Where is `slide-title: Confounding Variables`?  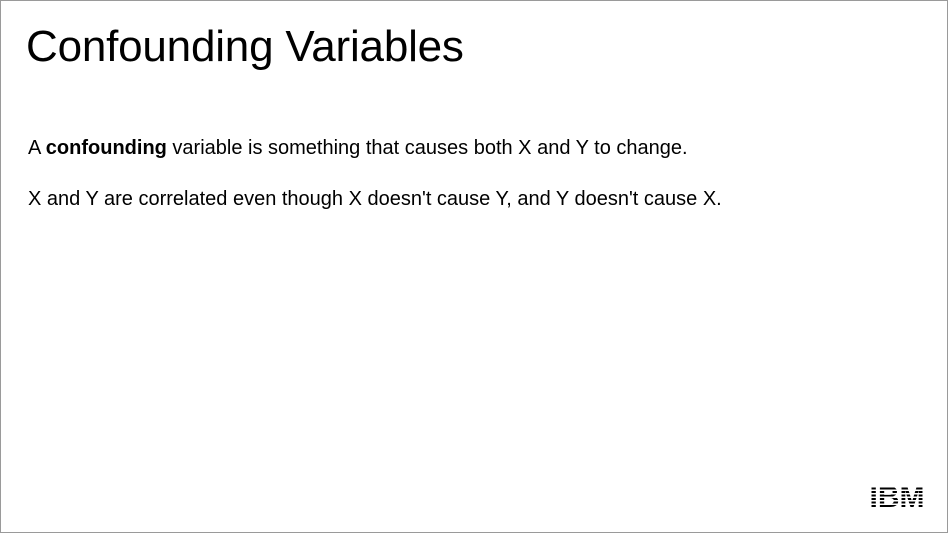
slide-title: Confounding Variables is located at coordinates (245, 46).